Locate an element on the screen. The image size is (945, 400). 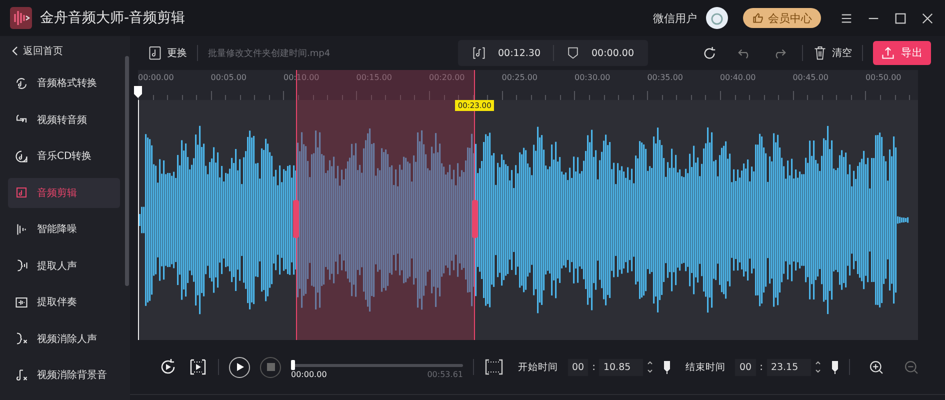
progress-thumb is located at coordinates (293, 365).